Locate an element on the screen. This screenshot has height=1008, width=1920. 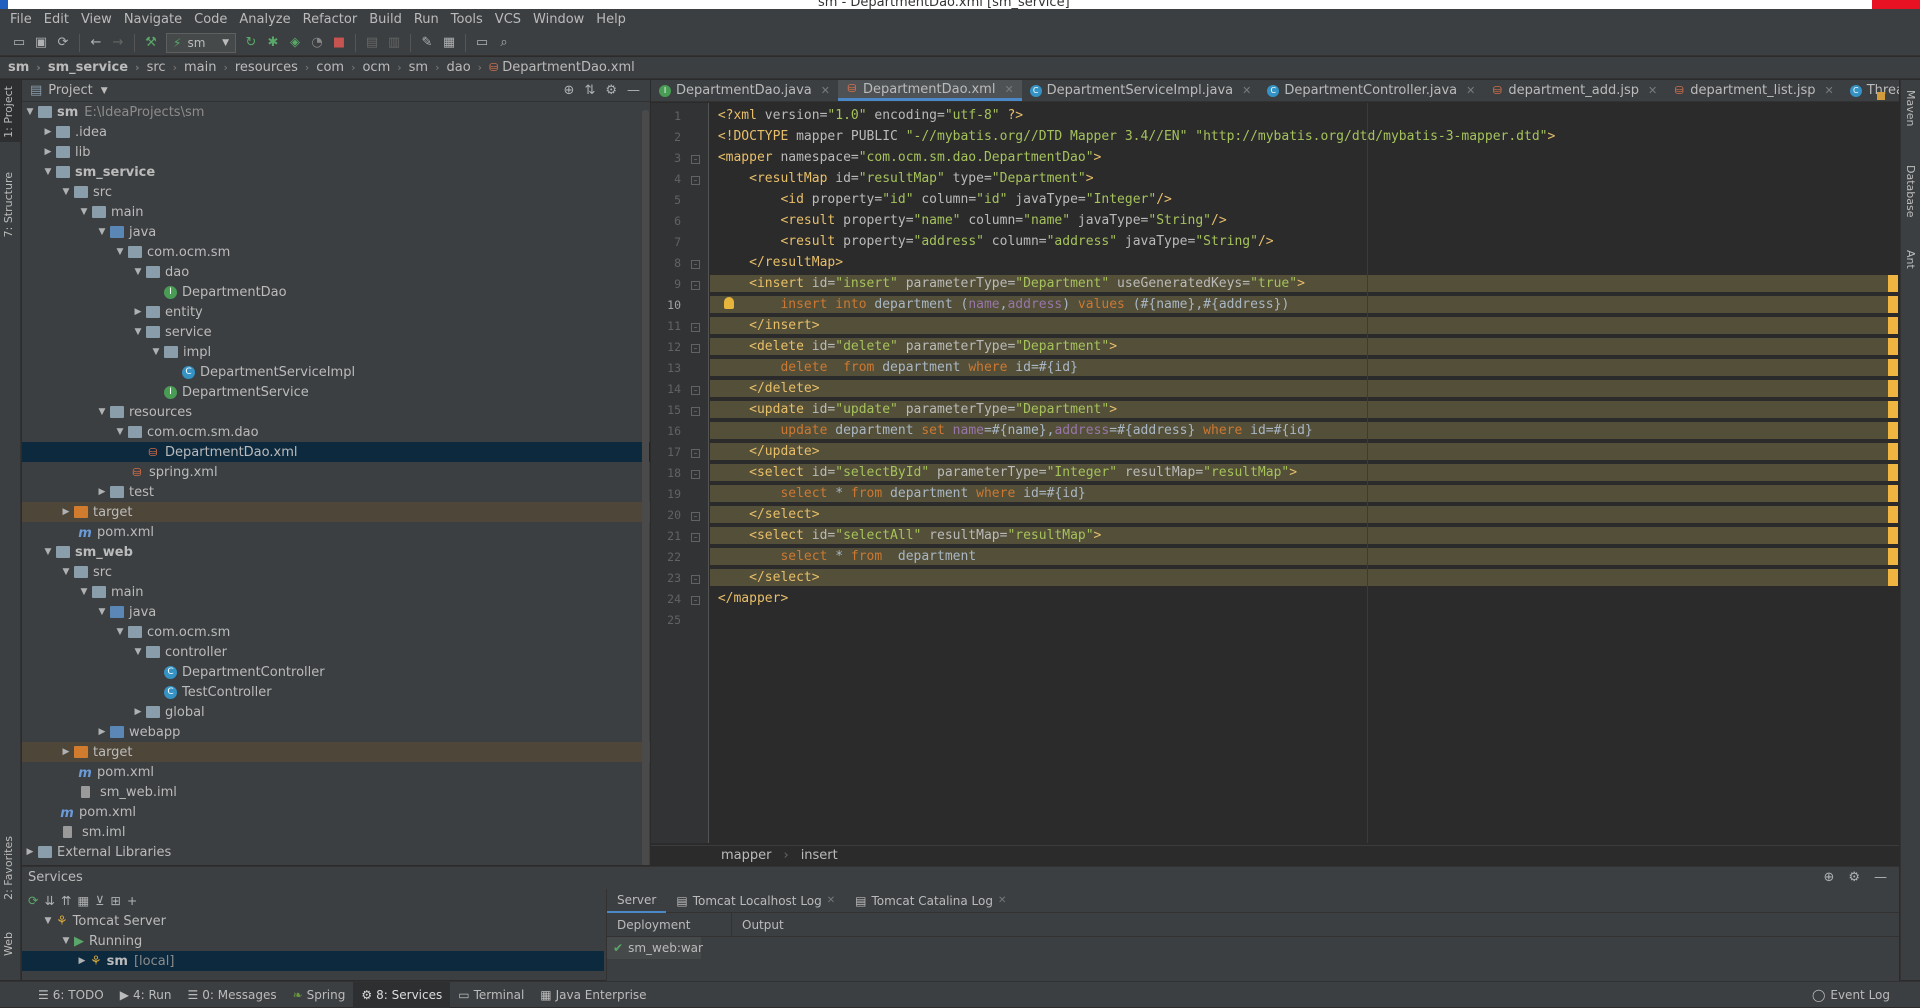
crumb-sm-service: sm_service › is located at coordinates (97, 67).